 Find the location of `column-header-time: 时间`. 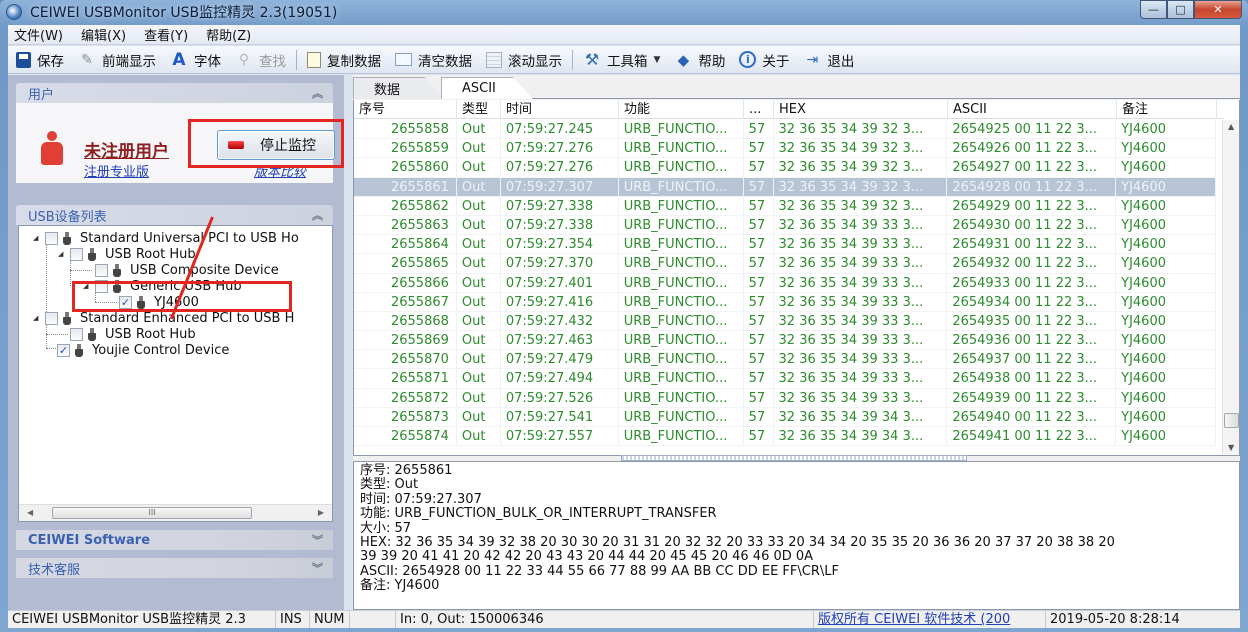

column-header-time: 时间 is located at coordinates (560, 109).